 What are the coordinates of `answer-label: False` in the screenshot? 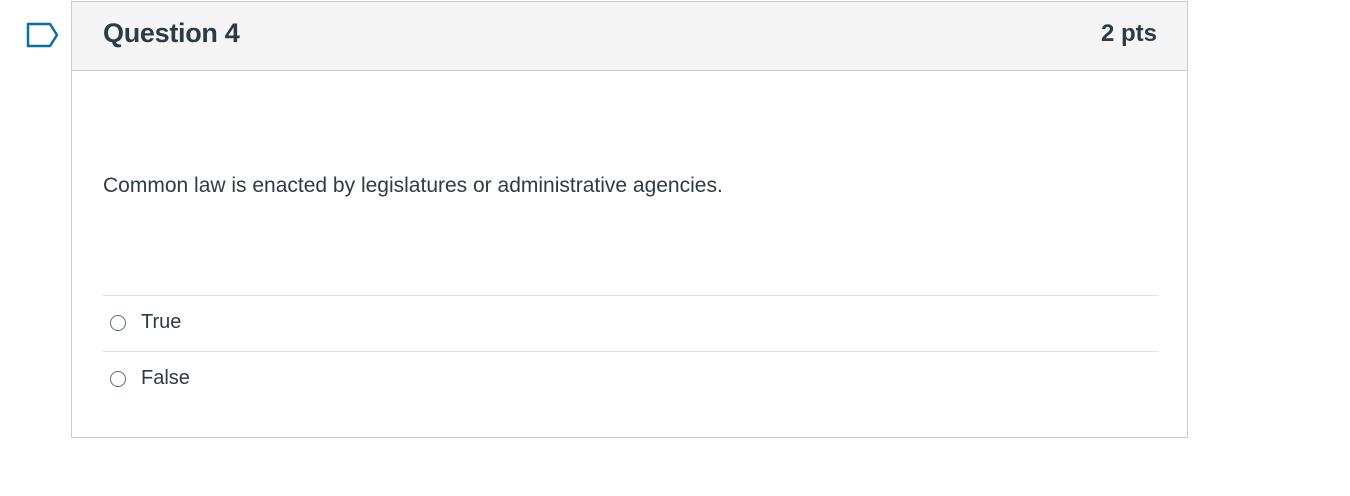 It's located at (165, 378).